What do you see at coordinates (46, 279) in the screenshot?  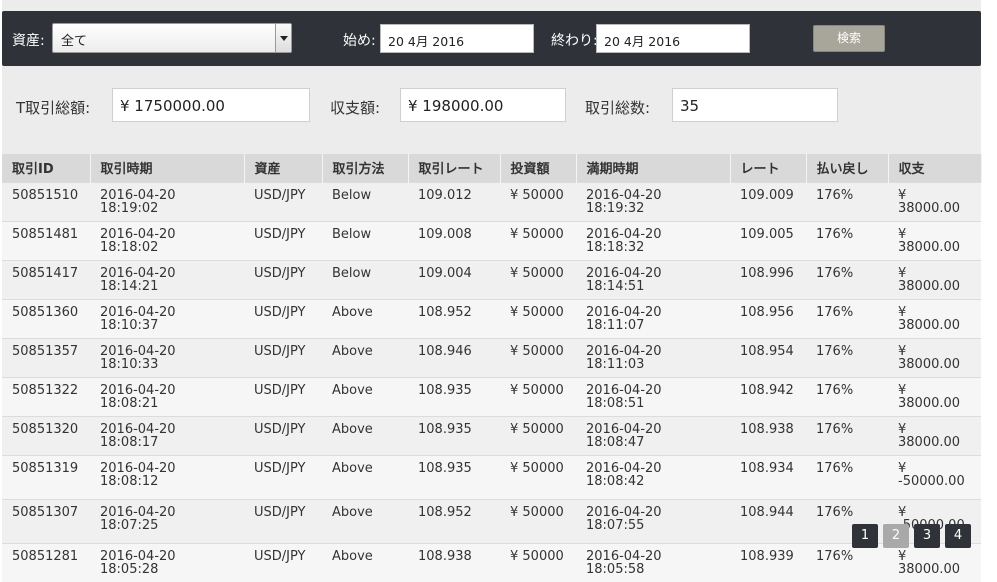 I see `cell-trade-id: 50851417` at bounding box center [46, 279].